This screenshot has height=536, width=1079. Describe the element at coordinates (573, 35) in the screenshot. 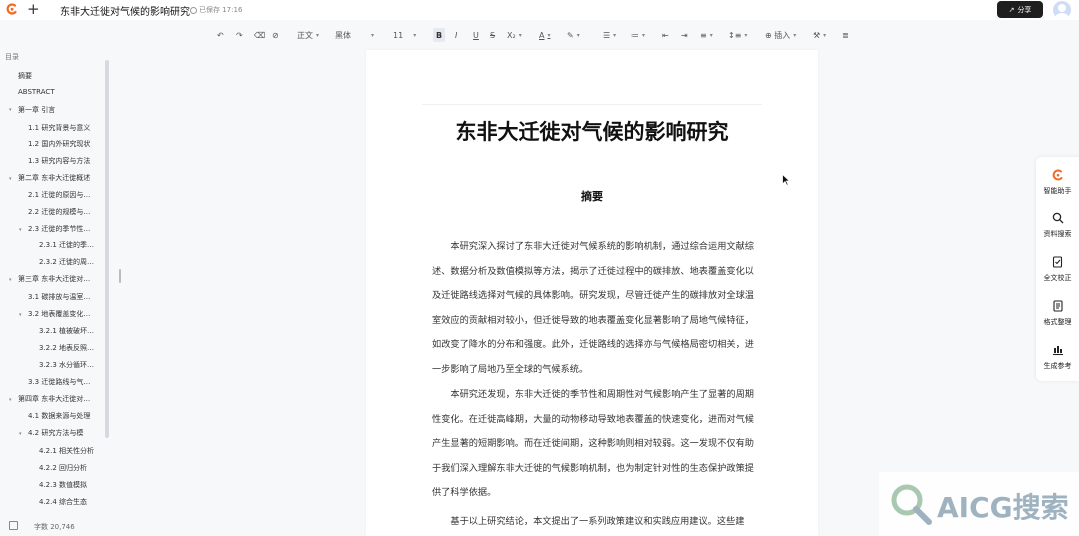

I see `highlight-button: ✎ ▾` at that location.